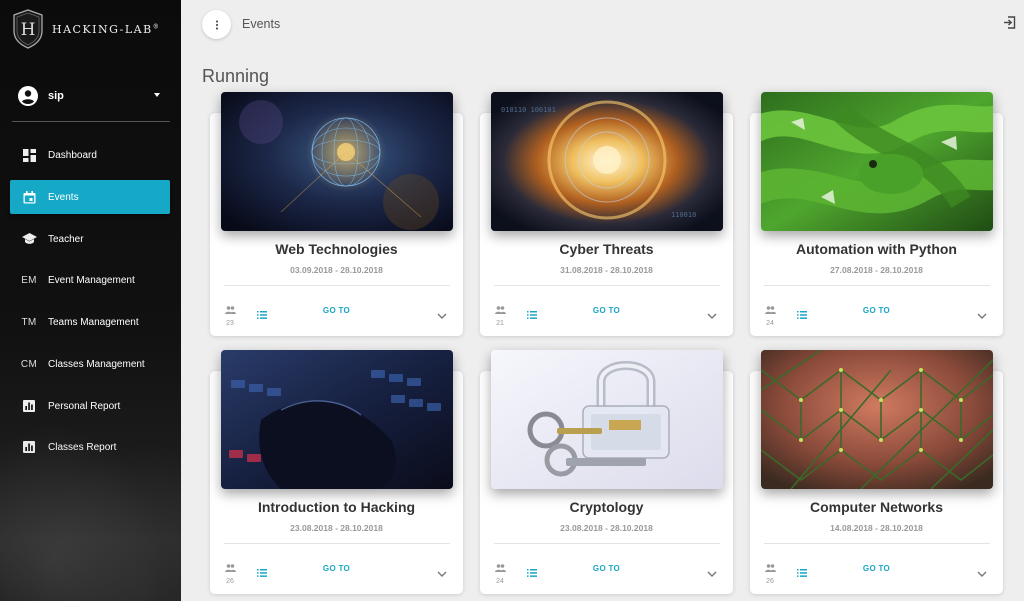 The image size is (1024, 601). I want to click on svg-text: H, so click(28, 30).